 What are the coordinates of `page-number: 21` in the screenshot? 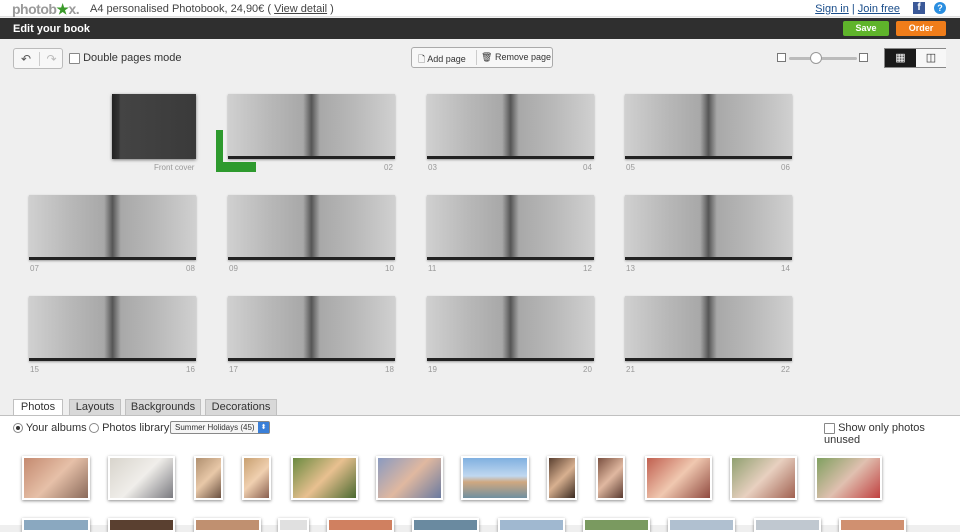 It's located at (630, 369).